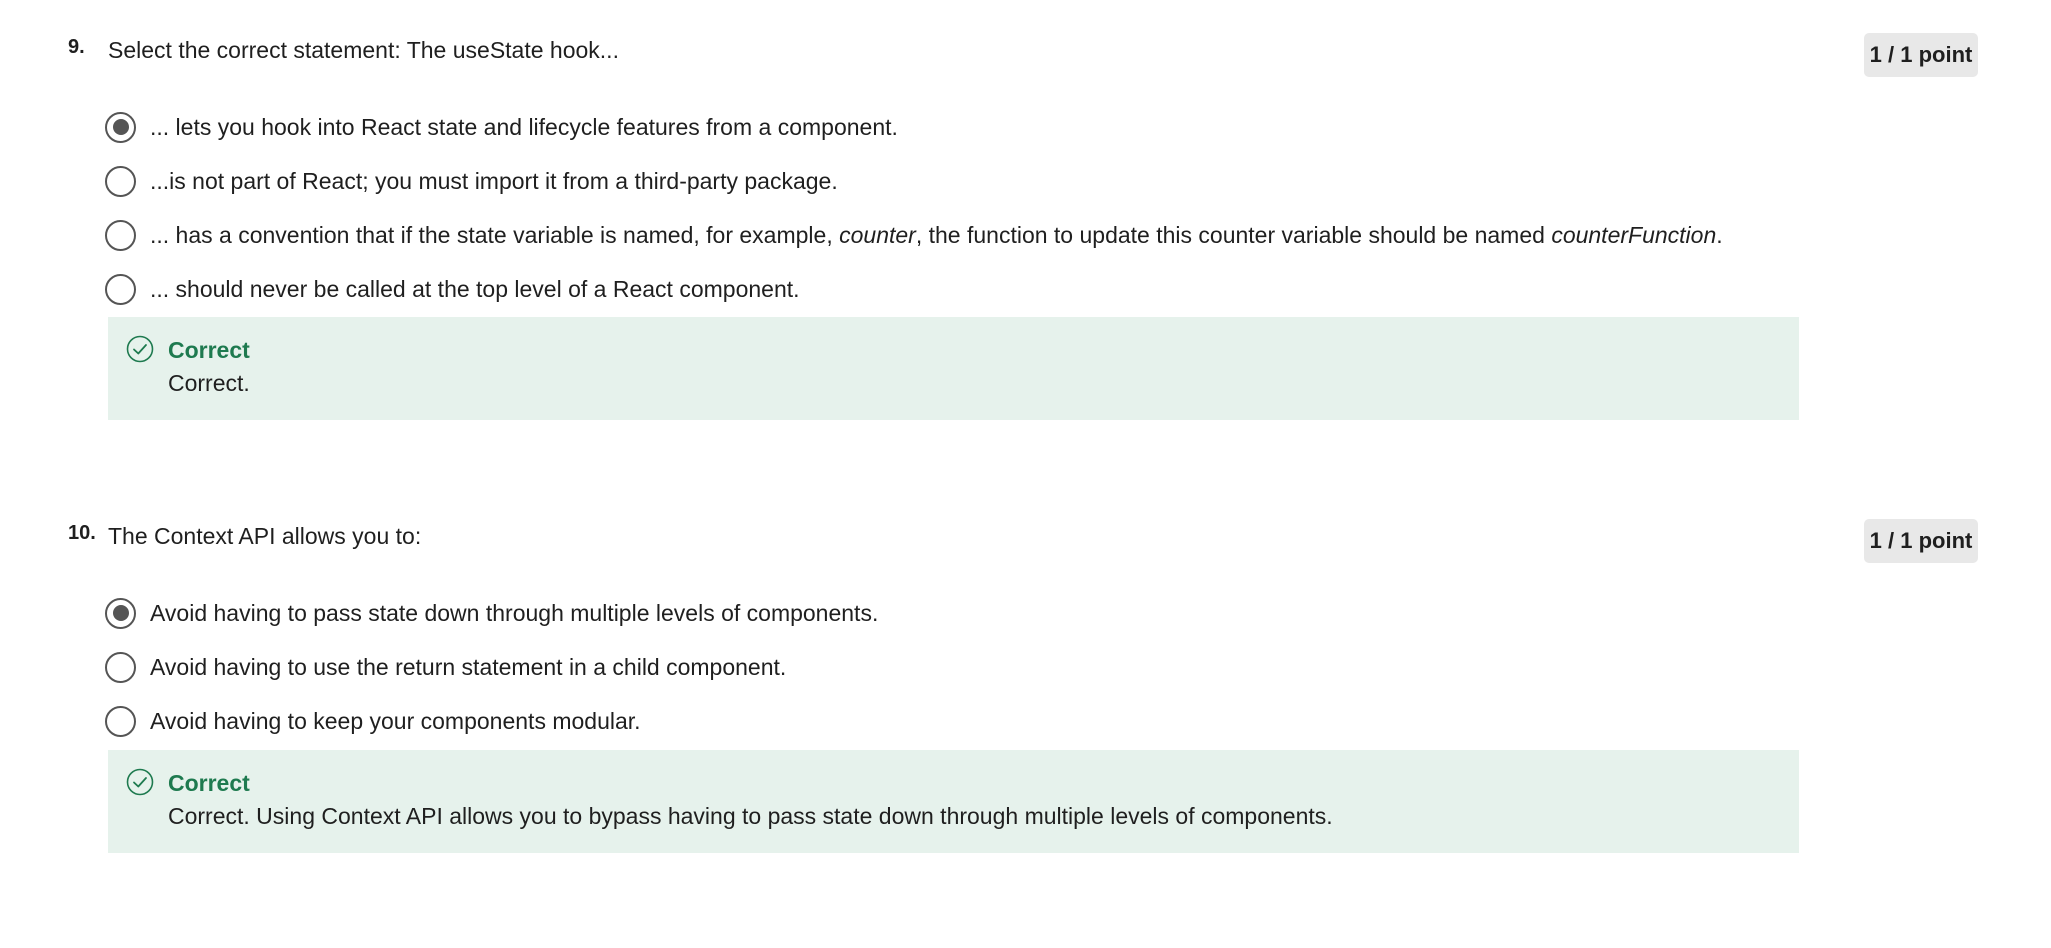  I want to click on question-number: 10., so click(82, 533).